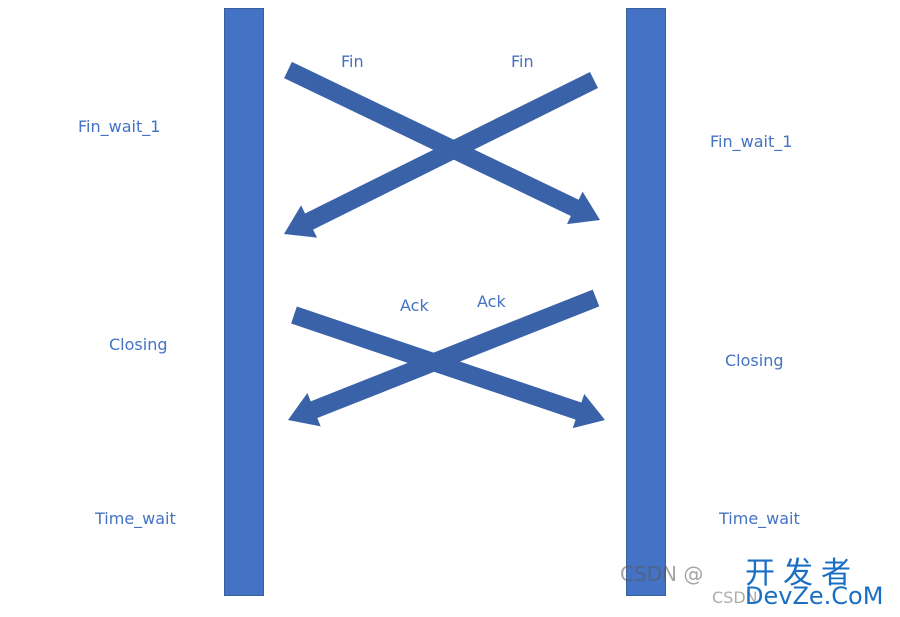 The height and width of the screenshot is (617, 900). Describe the element at coordinates (442, 143) in the screenshot. I see `arrow-fin-left-to-right` at that location.